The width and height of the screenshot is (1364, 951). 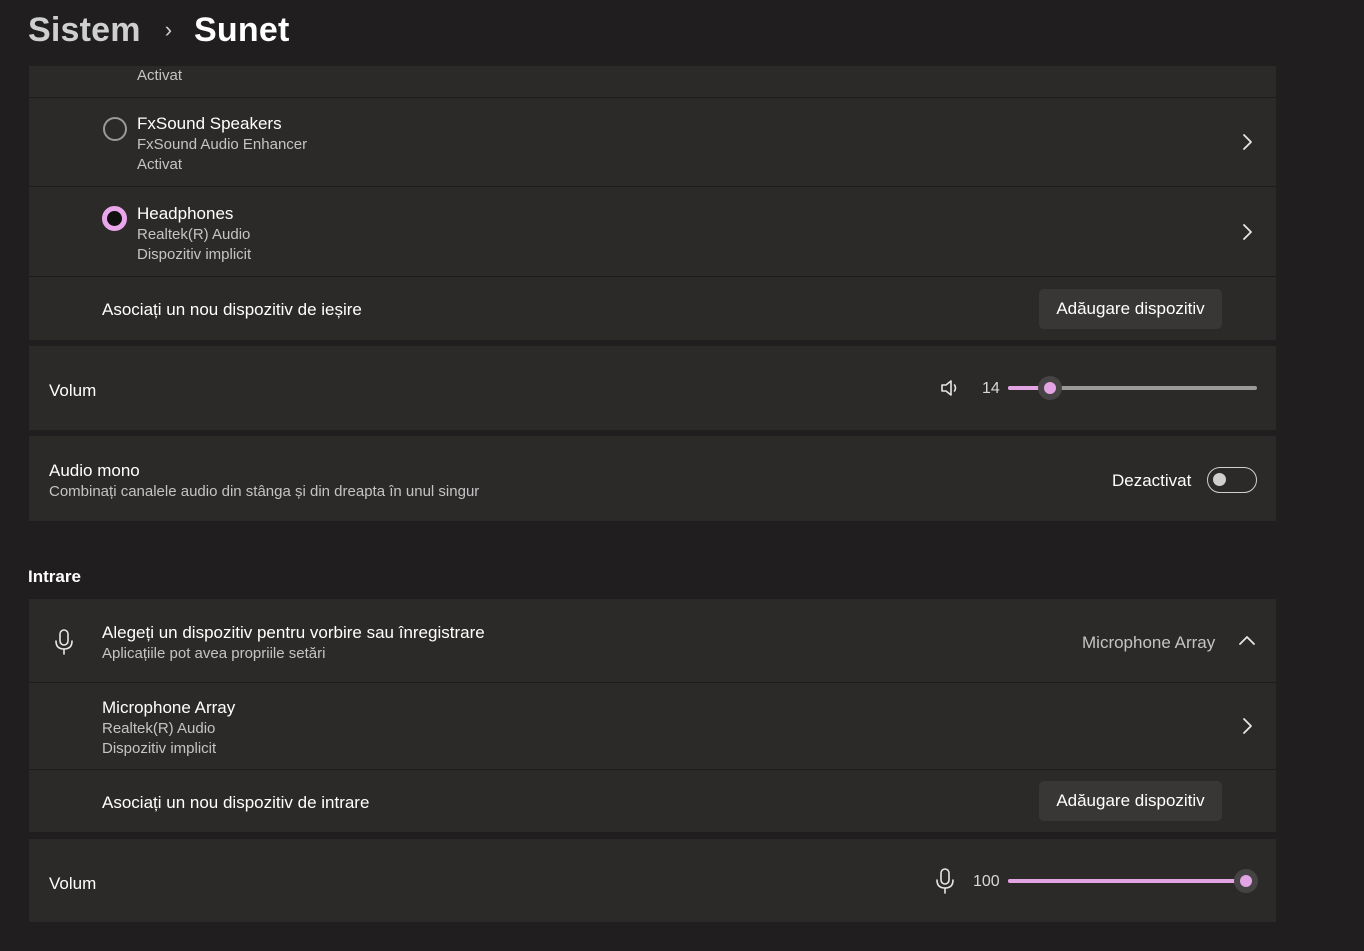 What do you see at coordinates (209, 123) in the screenshot?
I see `output-device-name: FxSound Speakers` at bounding box center [209, 123].